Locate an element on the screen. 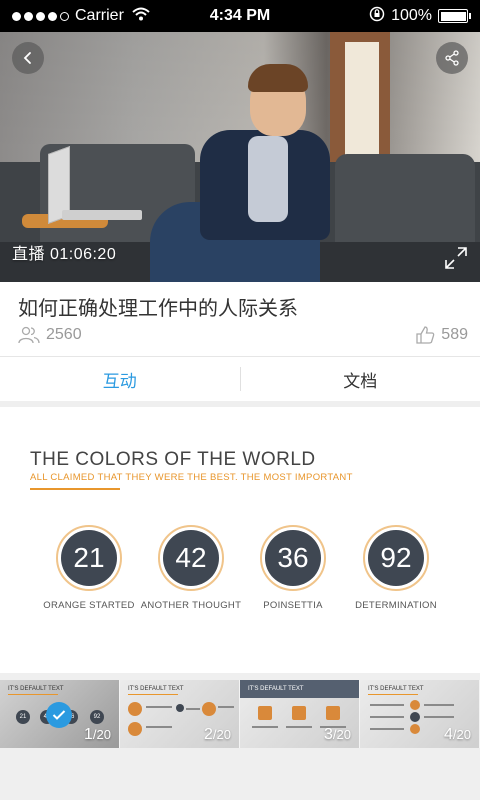 The image size is (480, 800). stat-value: 21 is located at coordinates (89, 558).